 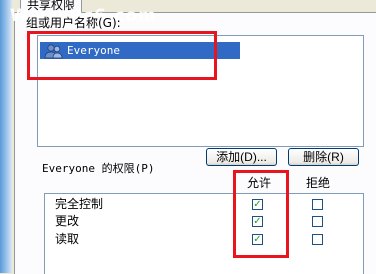 What do you see at coordinates (73, 23) in the screenshot?
I see `group-or-user-label: 组或用户名称(G):` at bounding box center [73, 23].